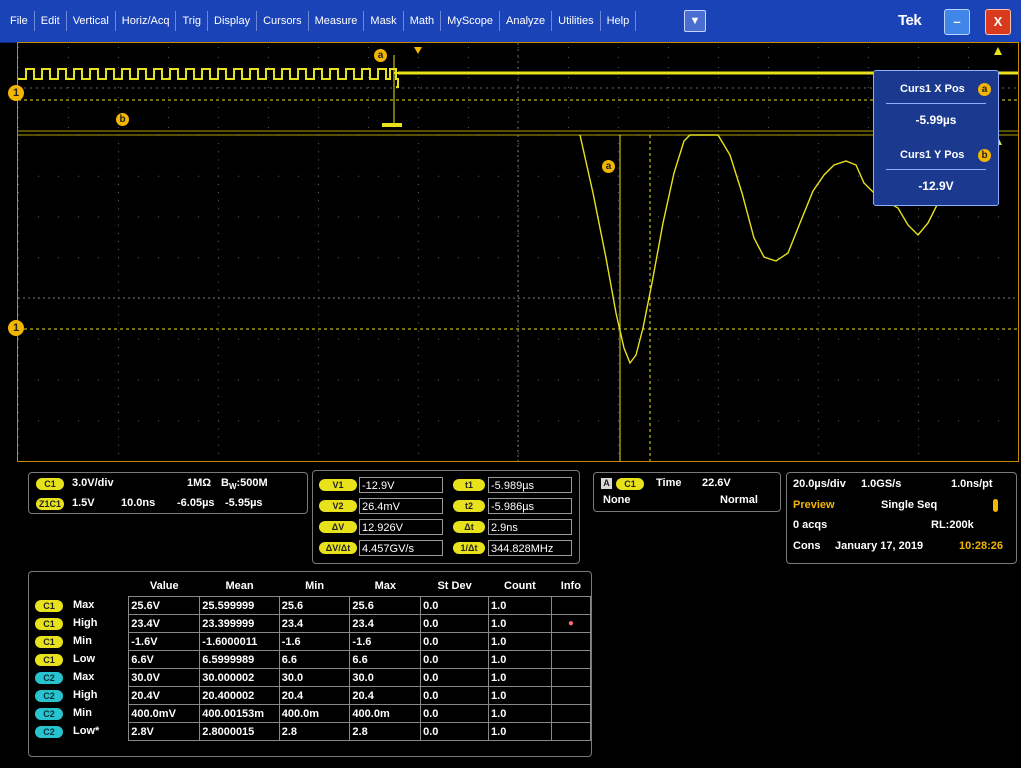 This screenshot has width=1021, height=768. Describe the element at coordinates (338, 527) in the screenshot. I see `cursor-dv-pill: ΔV` at that location.